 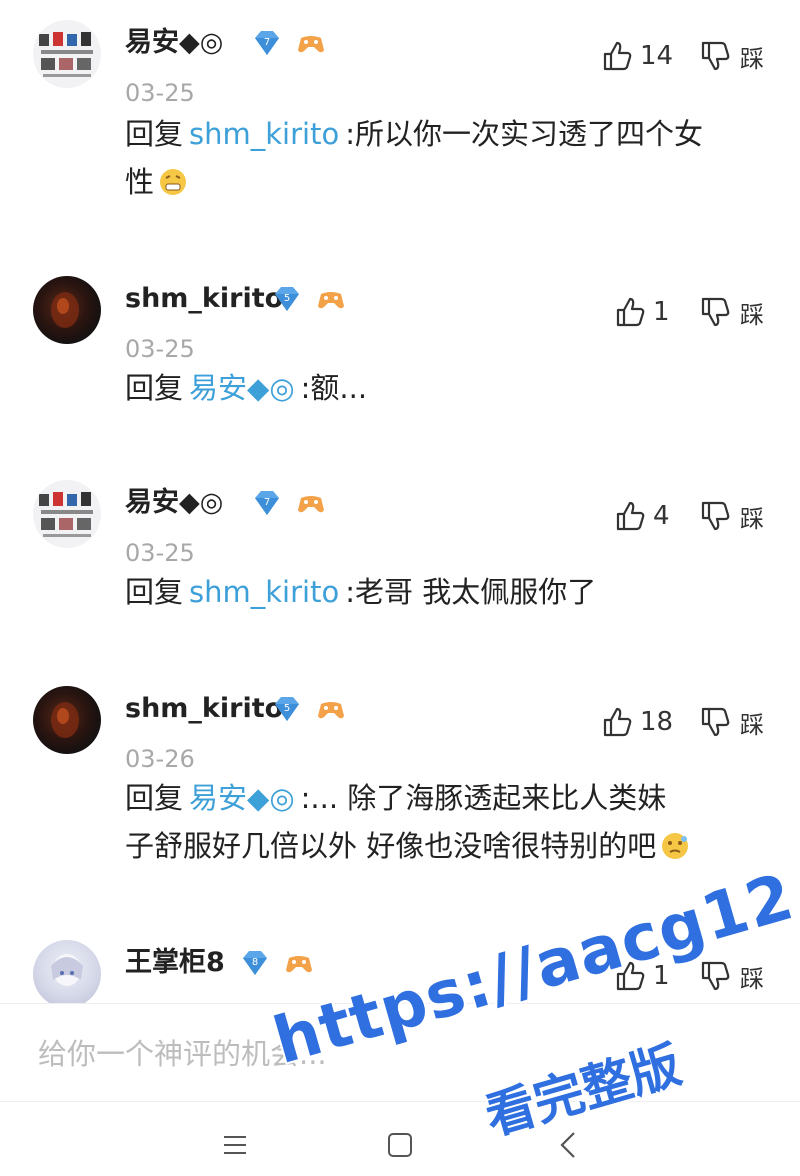 What do you see at coordinates (637, 56) in the screenshot?
I see `like-button: 14` at bounding box center [637, 56].